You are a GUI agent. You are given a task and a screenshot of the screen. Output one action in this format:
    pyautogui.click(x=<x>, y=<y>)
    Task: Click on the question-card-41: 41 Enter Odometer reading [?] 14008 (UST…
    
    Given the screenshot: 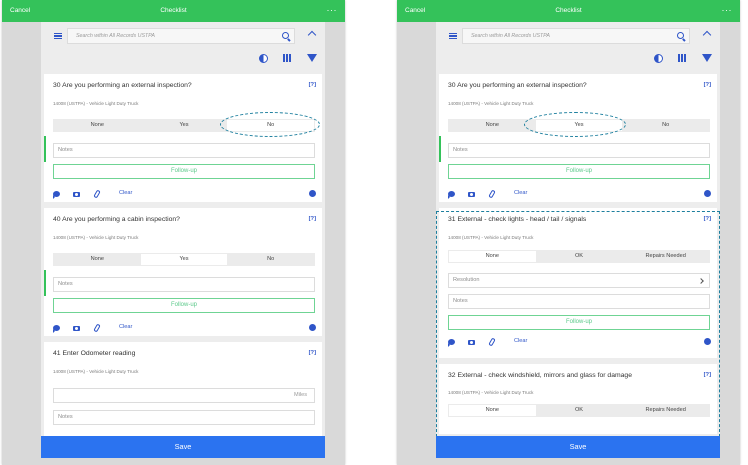 What is the action you would take?
    pyautogui.click(x=183, y=389)
    